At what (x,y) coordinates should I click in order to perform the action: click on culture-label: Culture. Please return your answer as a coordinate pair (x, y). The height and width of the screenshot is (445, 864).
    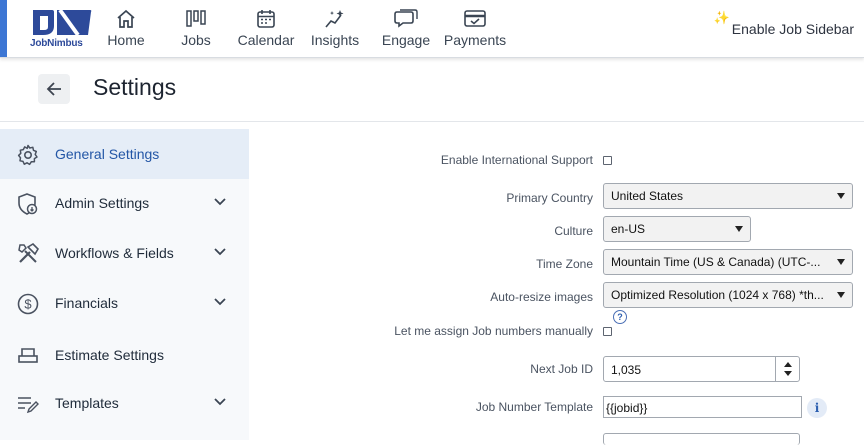
    Looking at the image, I should click on (573, 231).